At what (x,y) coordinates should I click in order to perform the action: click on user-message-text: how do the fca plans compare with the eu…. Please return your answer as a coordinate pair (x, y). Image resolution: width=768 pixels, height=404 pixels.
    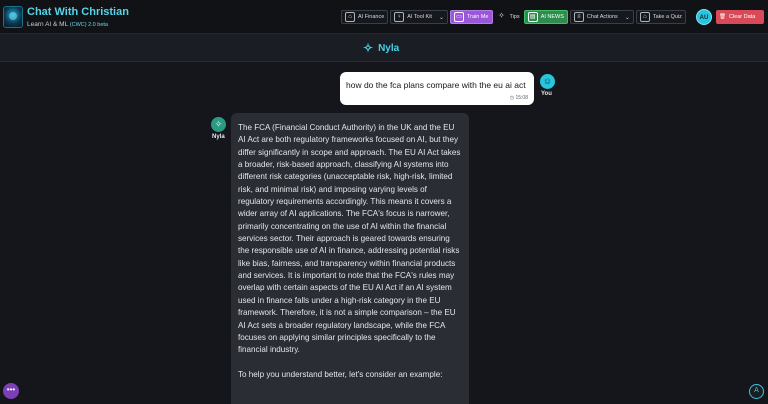
    Looking at the image, I should click on (436, 85).